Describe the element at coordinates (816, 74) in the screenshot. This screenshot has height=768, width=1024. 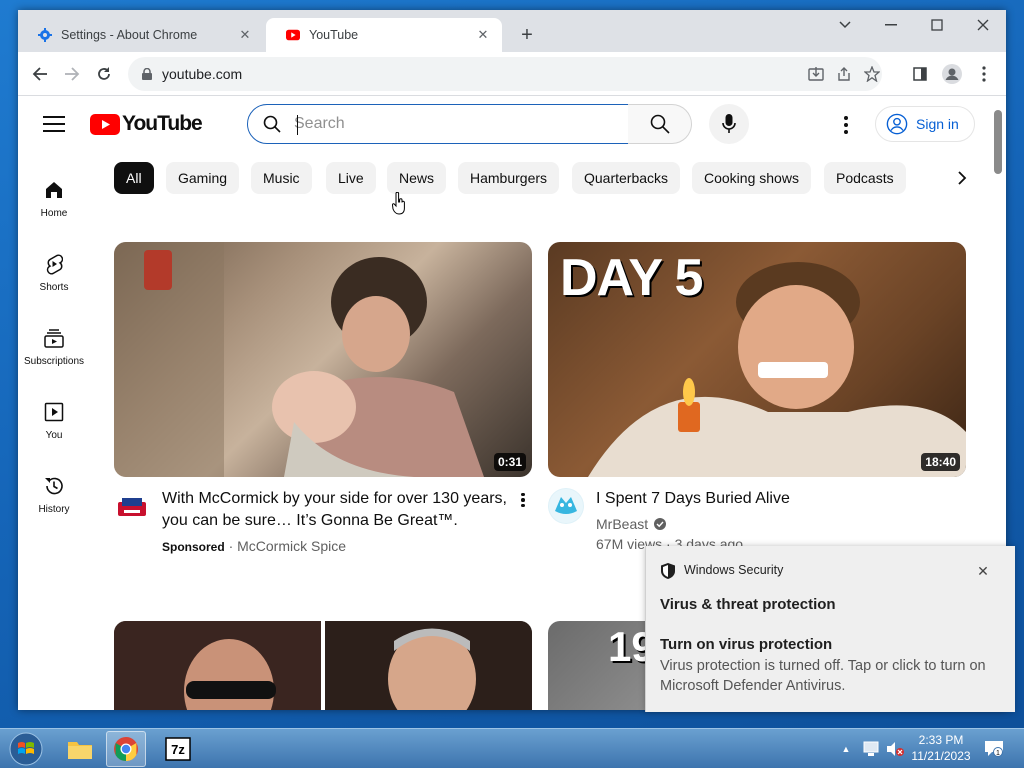
I see `install-icon` at that location.